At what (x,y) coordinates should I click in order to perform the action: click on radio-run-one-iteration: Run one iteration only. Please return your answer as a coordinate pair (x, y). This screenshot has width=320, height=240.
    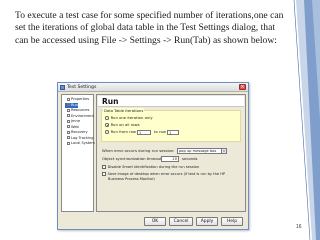
    Looking at the image, I should click on (129, 118).